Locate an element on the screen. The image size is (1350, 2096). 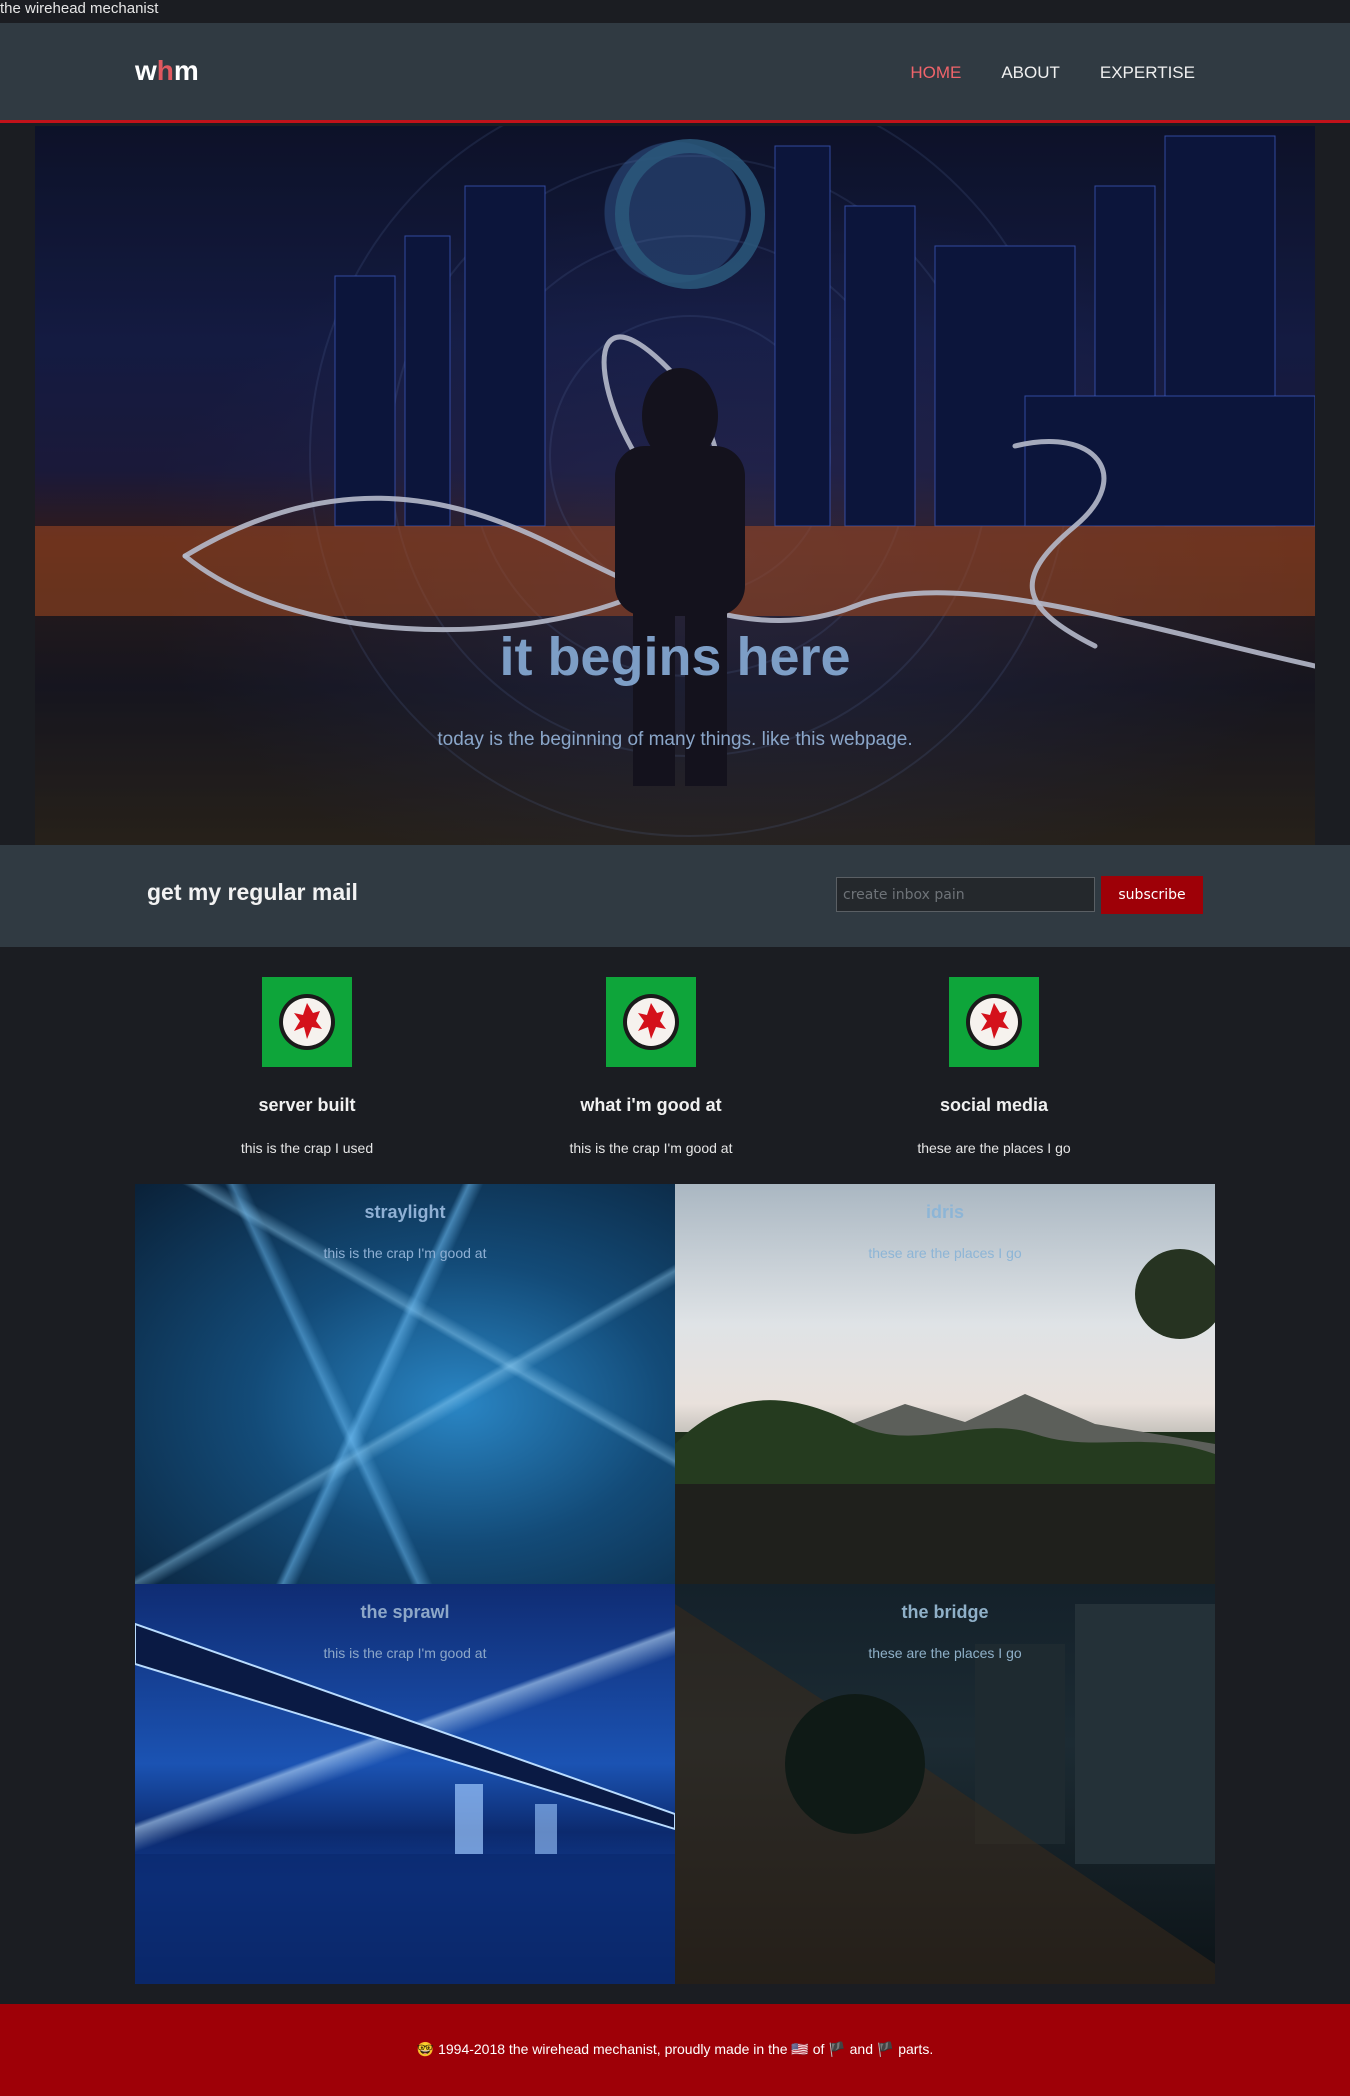
bridge-graphic is located at coordinates (405, 1803).